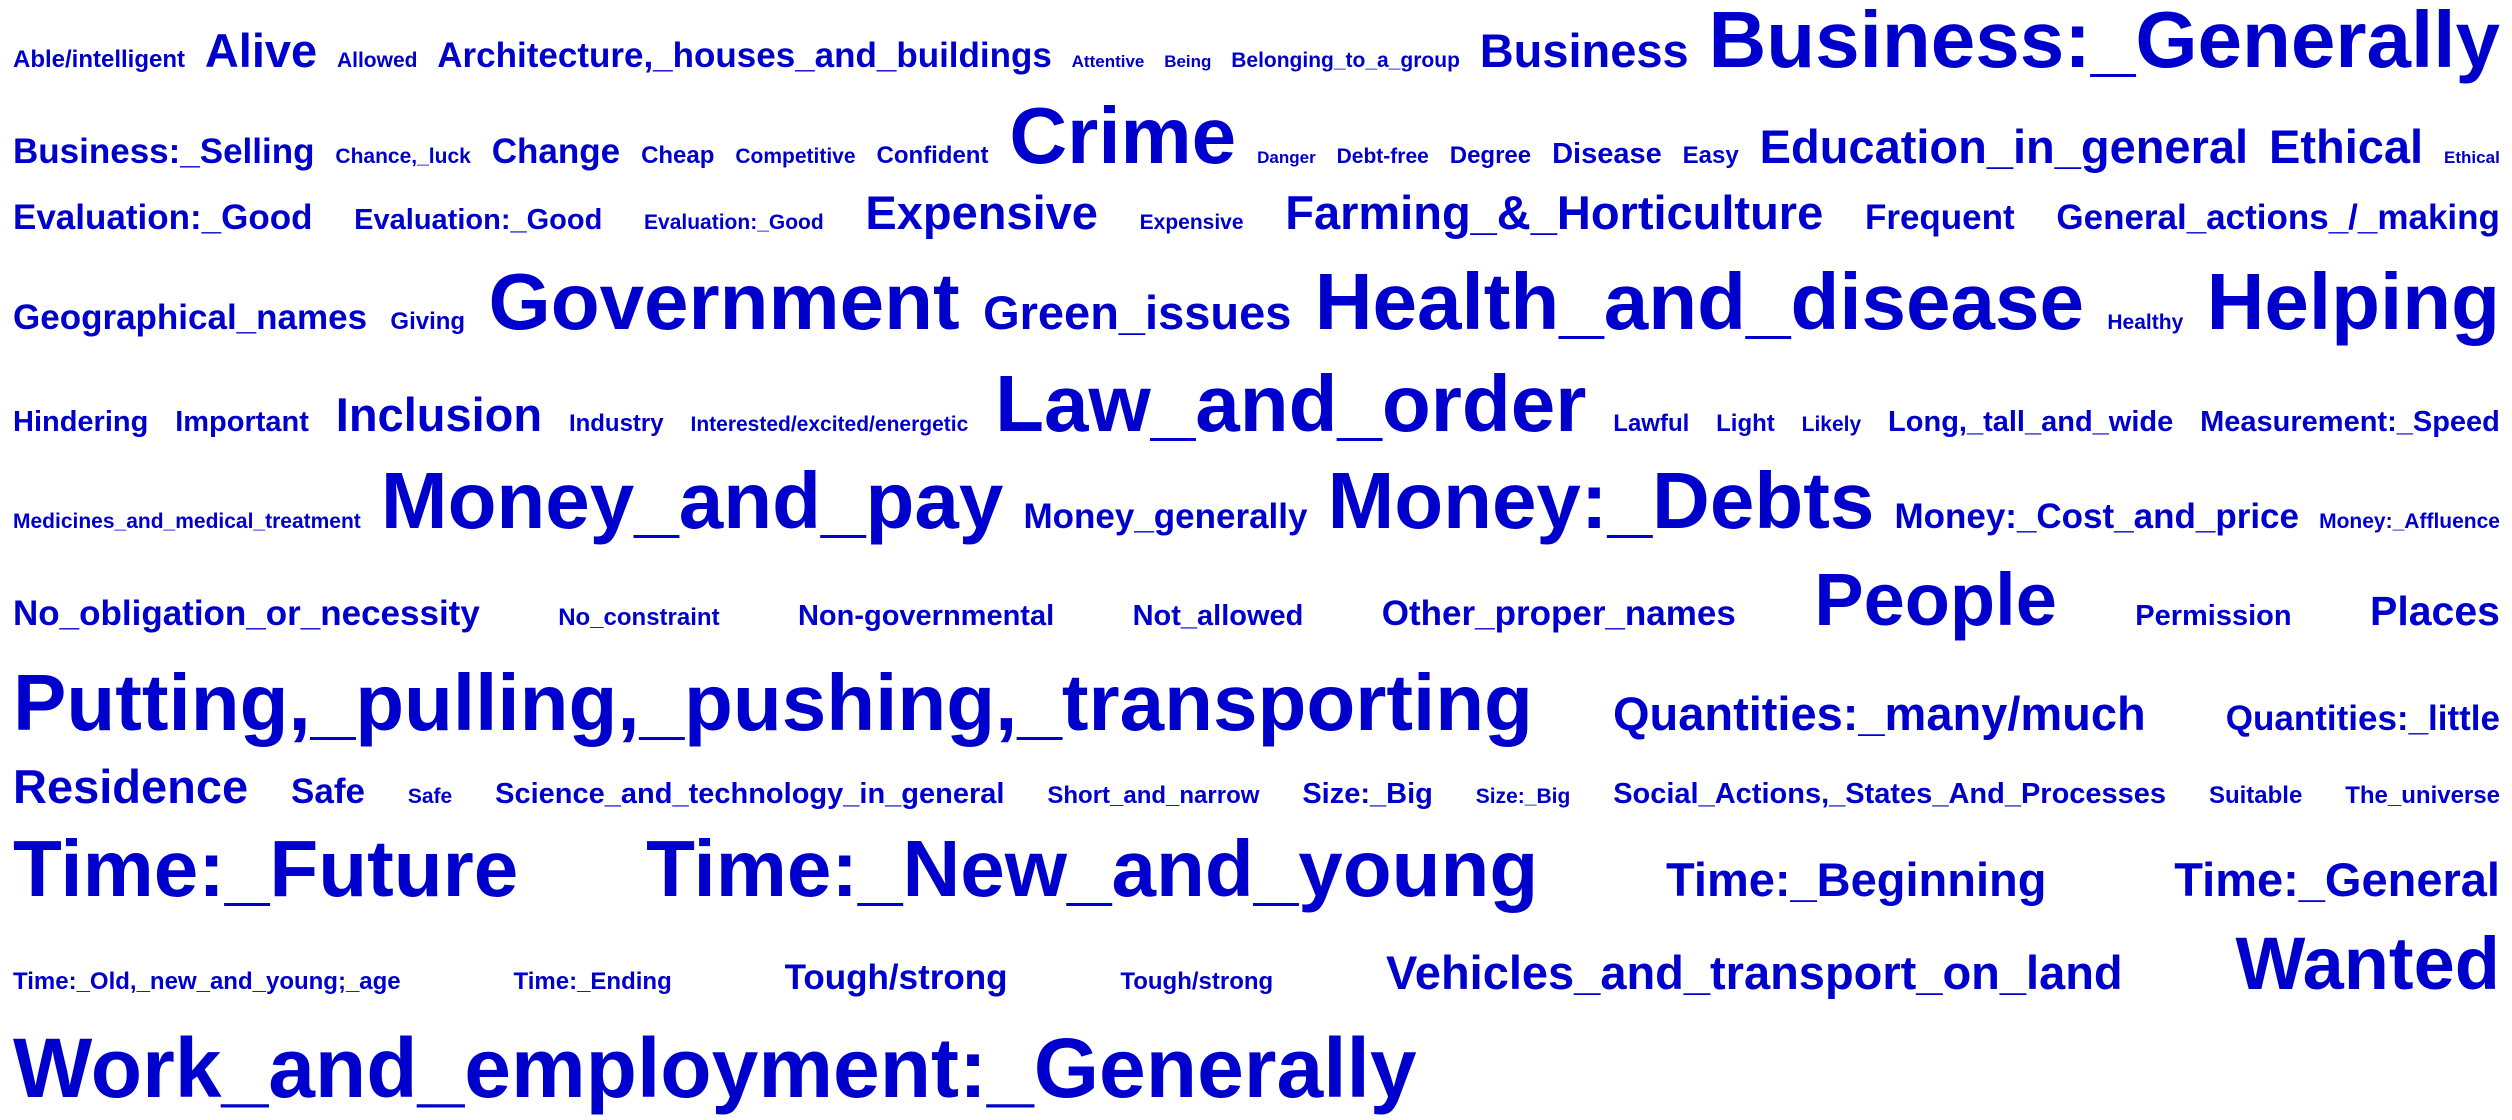 The height and width of the screenshot is (1120, 2512). Describe the element at coordinates (1153, 795) in the screenshot. I see `word-cloud-term: Short_and_narrow` at that location.